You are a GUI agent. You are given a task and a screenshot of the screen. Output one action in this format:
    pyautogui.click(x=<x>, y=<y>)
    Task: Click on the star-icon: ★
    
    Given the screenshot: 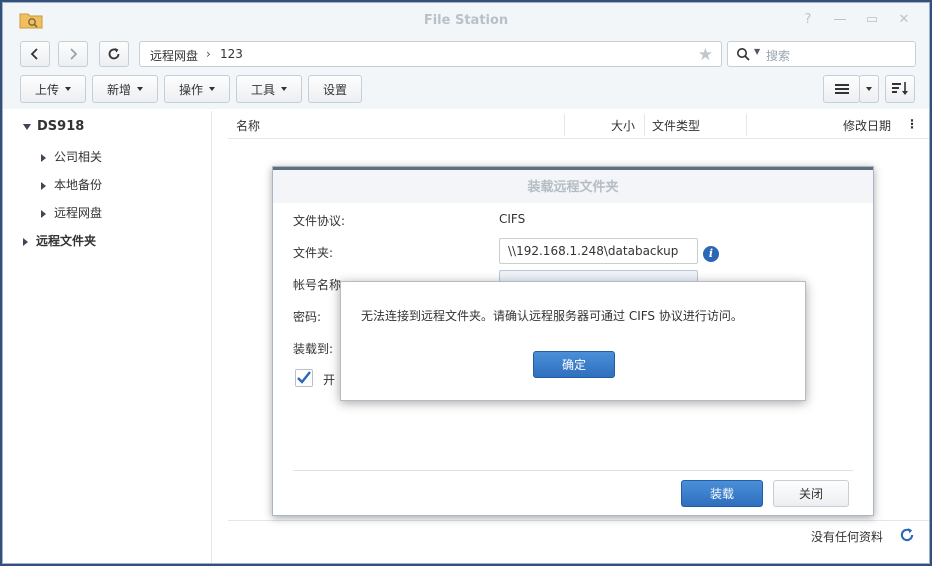 What is the action you would take?
    pyautogui.click(x=705, y=55)
    